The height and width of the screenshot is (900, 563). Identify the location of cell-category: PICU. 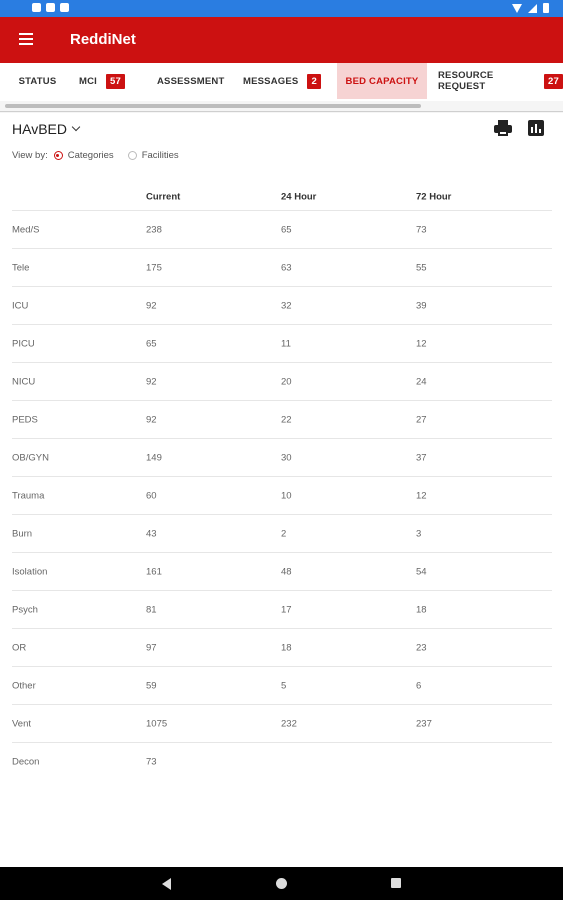
(23, 343).